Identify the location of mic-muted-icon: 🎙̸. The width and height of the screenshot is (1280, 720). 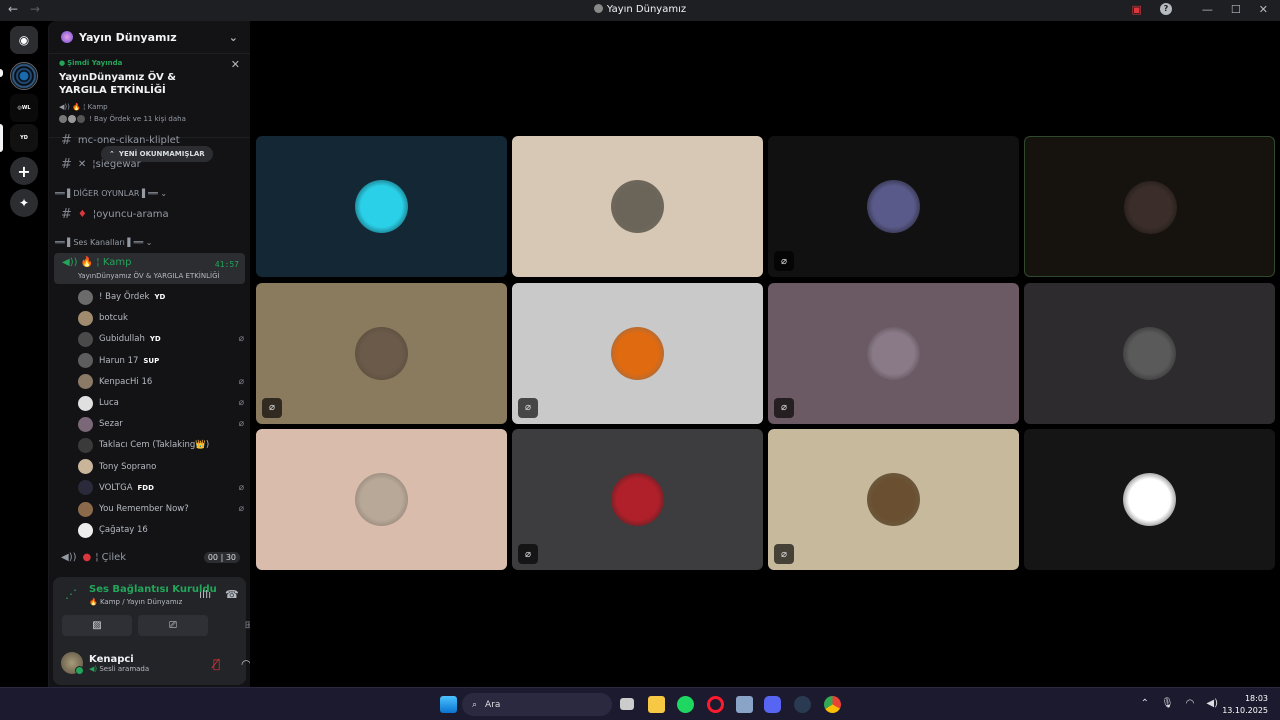
(216, 664).